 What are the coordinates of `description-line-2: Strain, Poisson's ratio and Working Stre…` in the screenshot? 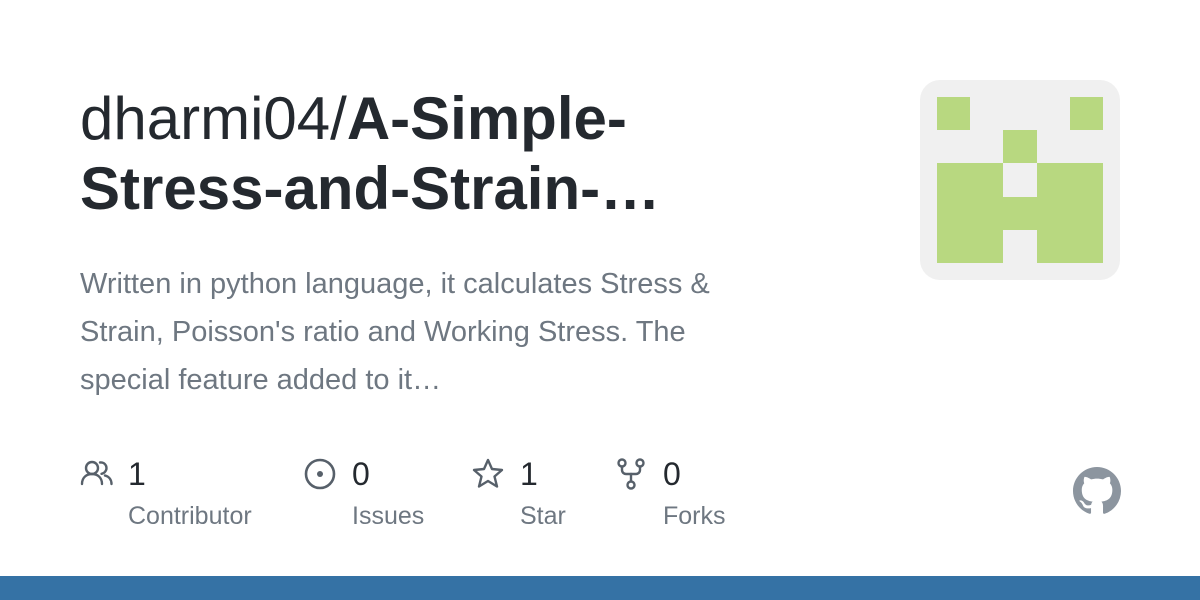 It's located at (383, 332).